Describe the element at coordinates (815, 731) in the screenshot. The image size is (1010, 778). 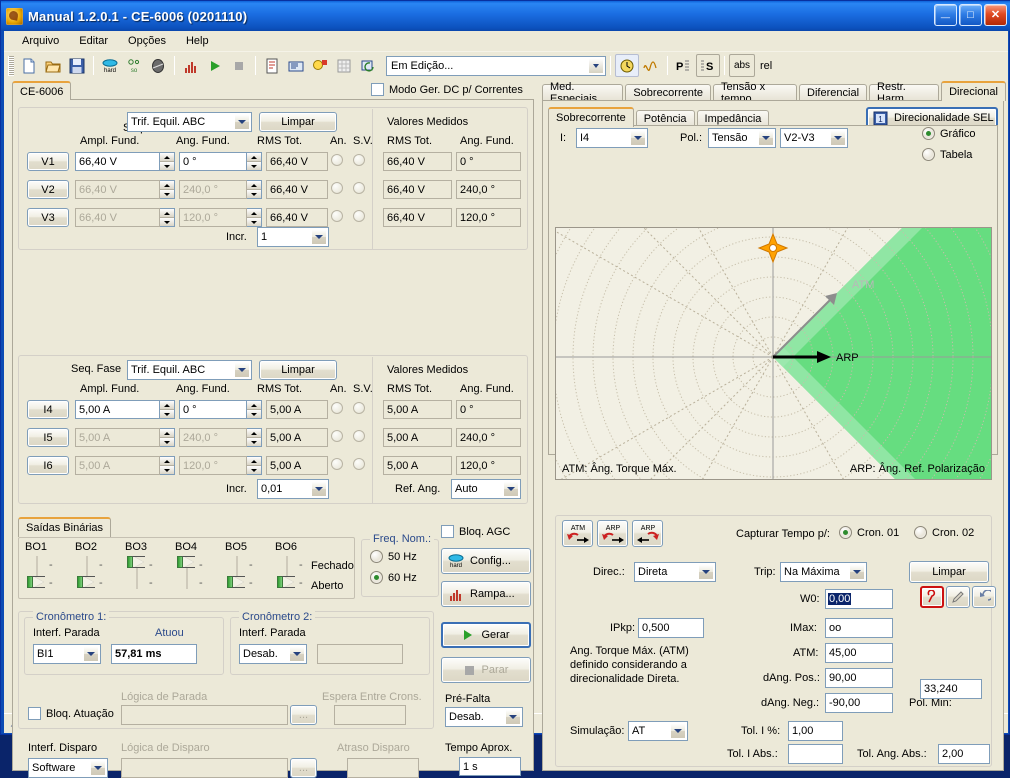
I see `tol-i-pct-field: 1,00` at that location.